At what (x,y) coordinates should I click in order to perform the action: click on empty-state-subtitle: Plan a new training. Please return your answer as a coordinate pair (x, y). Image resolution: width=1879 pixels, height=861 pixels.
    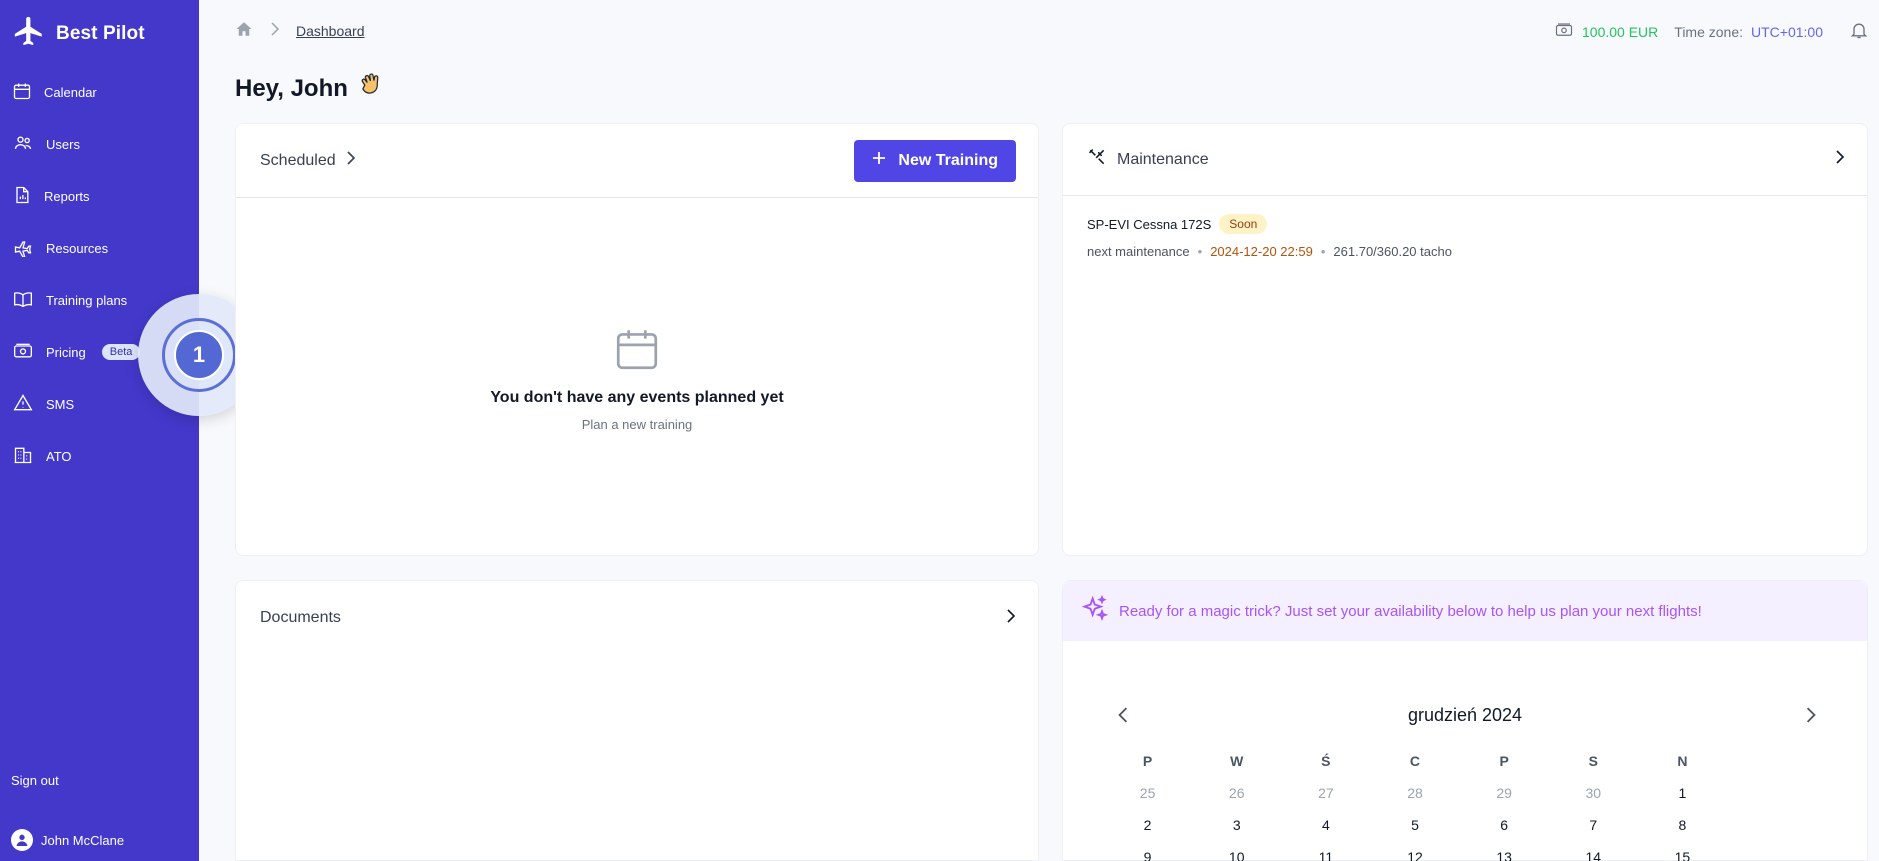
    Looking at the image, I should click on (637, 424).